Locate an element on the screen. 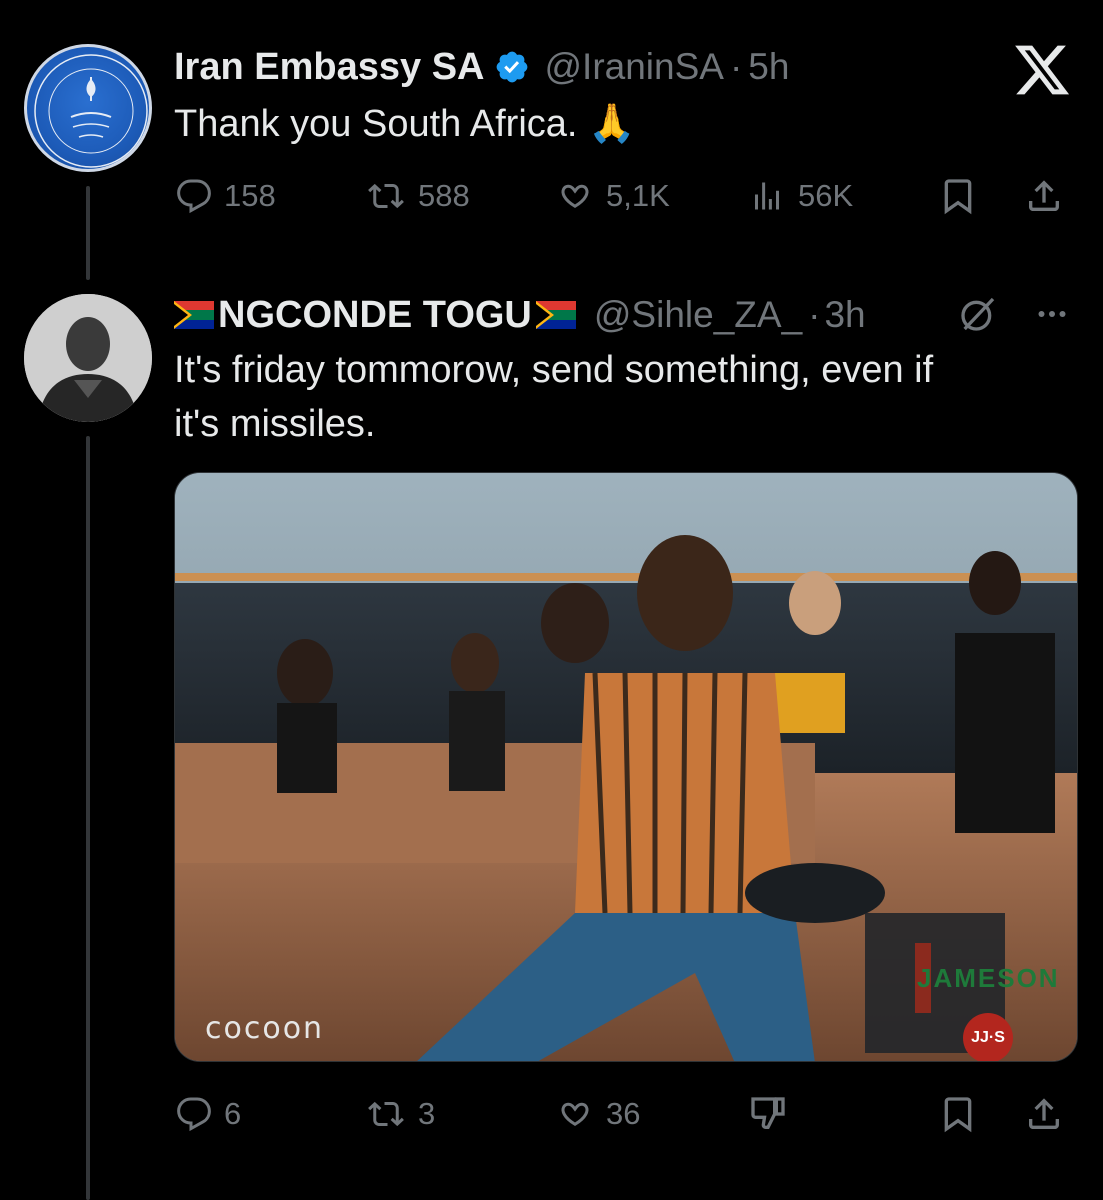 This screenshot has height=1200, width=1103. user-photo is located at coordinates (88, 358).